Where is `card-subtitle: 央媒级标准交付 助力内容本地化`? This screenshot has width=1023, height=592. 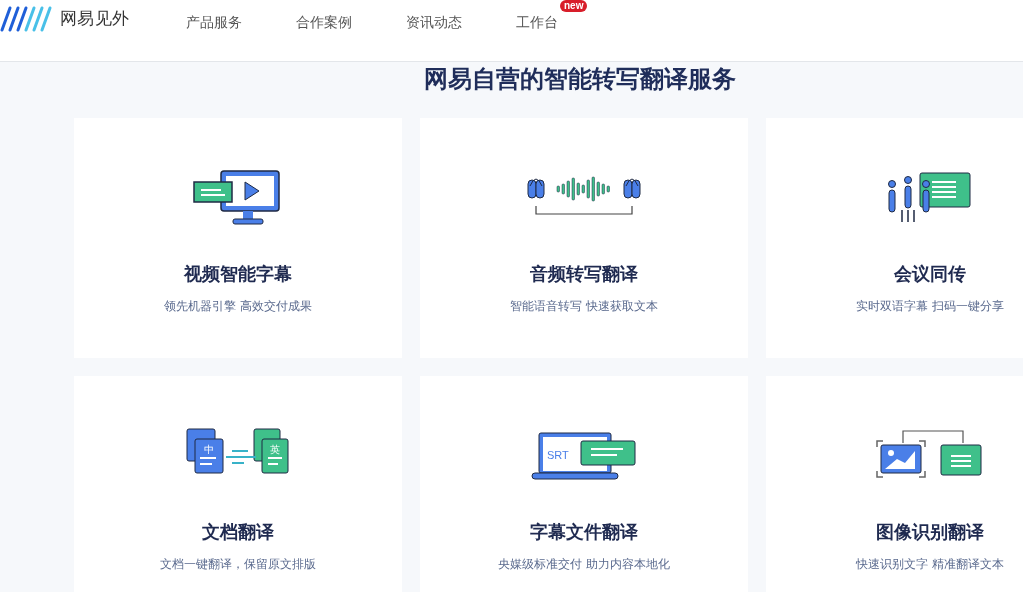
card-subtitle: 央媒级标准交付 助力内容本地化 is located at coordinates (584, 564).